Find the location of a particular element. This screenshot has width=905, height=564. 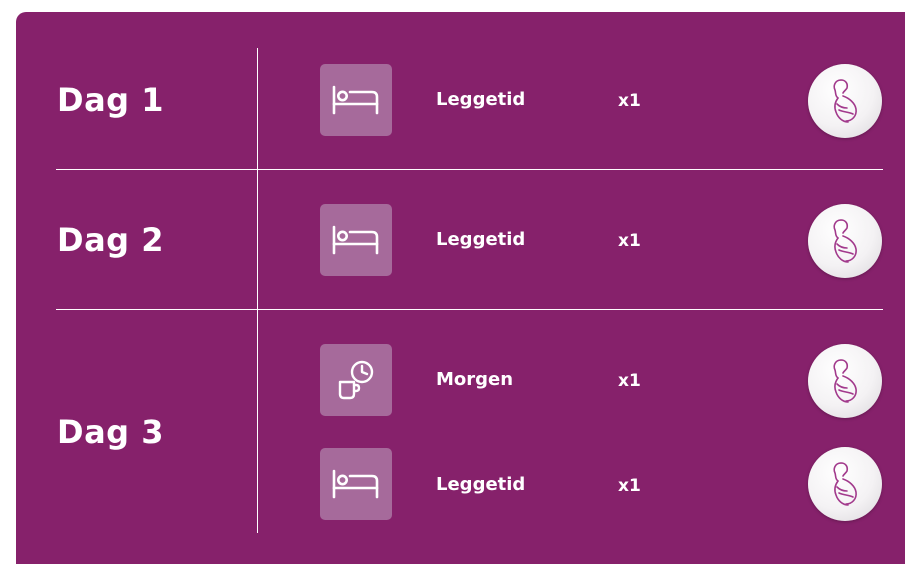

day-label: Dag 2 is located at coordinates (110, 240).